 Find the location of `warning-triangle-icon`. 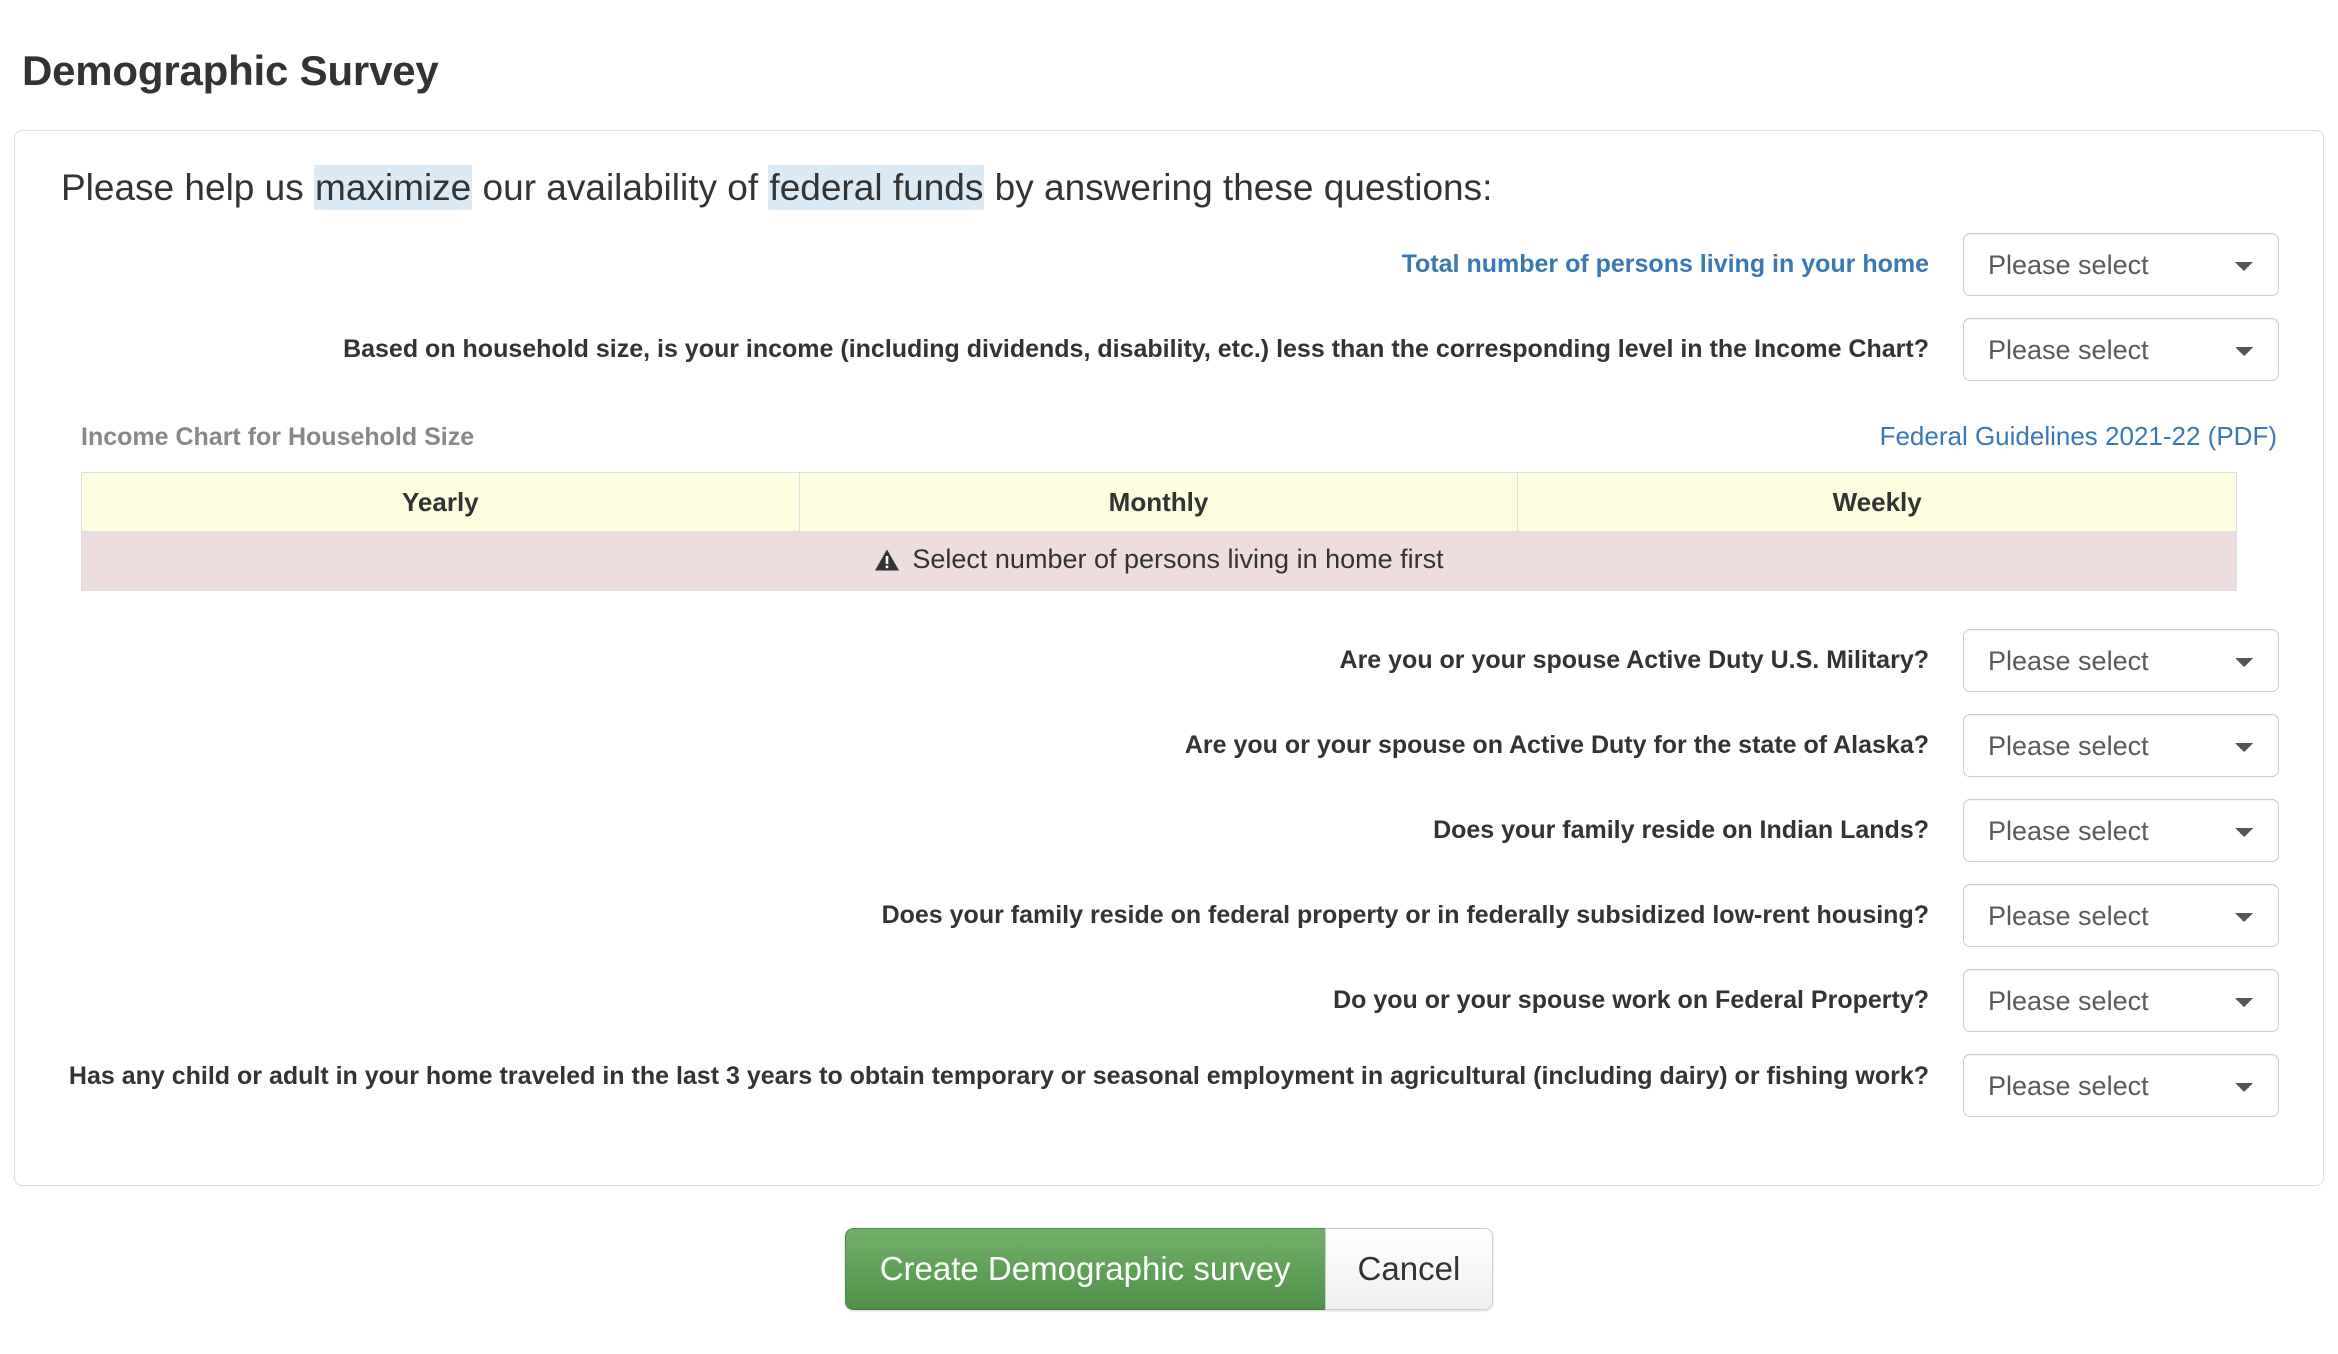

warning-triangle-icon is located at coordinates (887, 560).